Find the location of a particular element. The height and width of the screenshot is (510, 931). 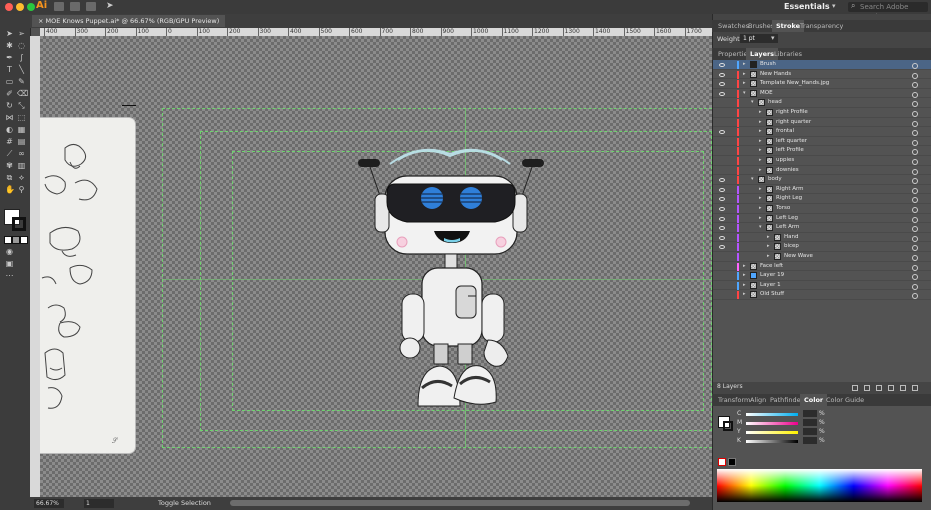

slice-tool-icon: ⟡ is located at coordinates (21, 178).